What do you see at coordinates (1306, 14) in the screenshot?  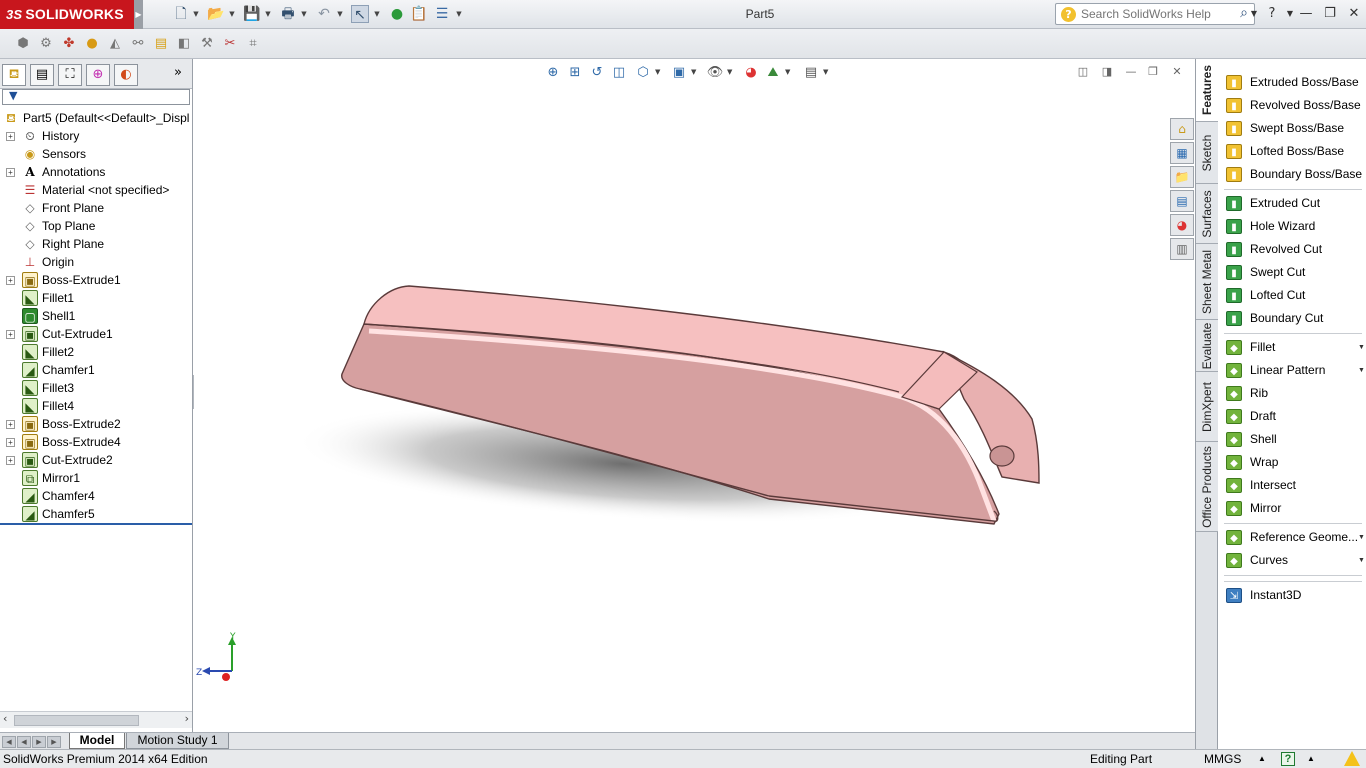 I see `minimize-icon: —` at bounding box center [1306, 14].